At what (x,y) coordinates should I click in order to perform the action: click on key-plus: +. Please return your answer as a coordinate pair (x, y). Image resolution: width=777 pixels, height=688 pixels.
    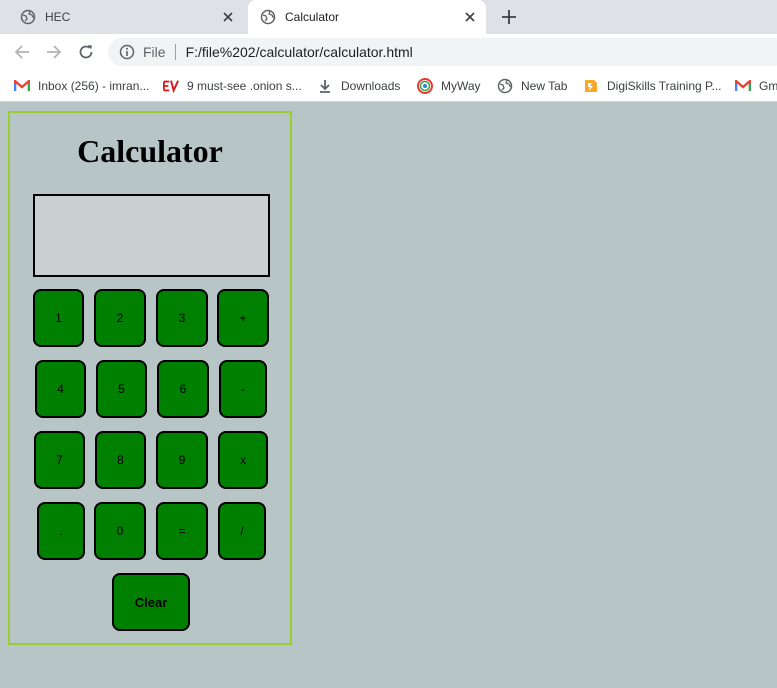
    Looking at the image, I should click on (243, 318).